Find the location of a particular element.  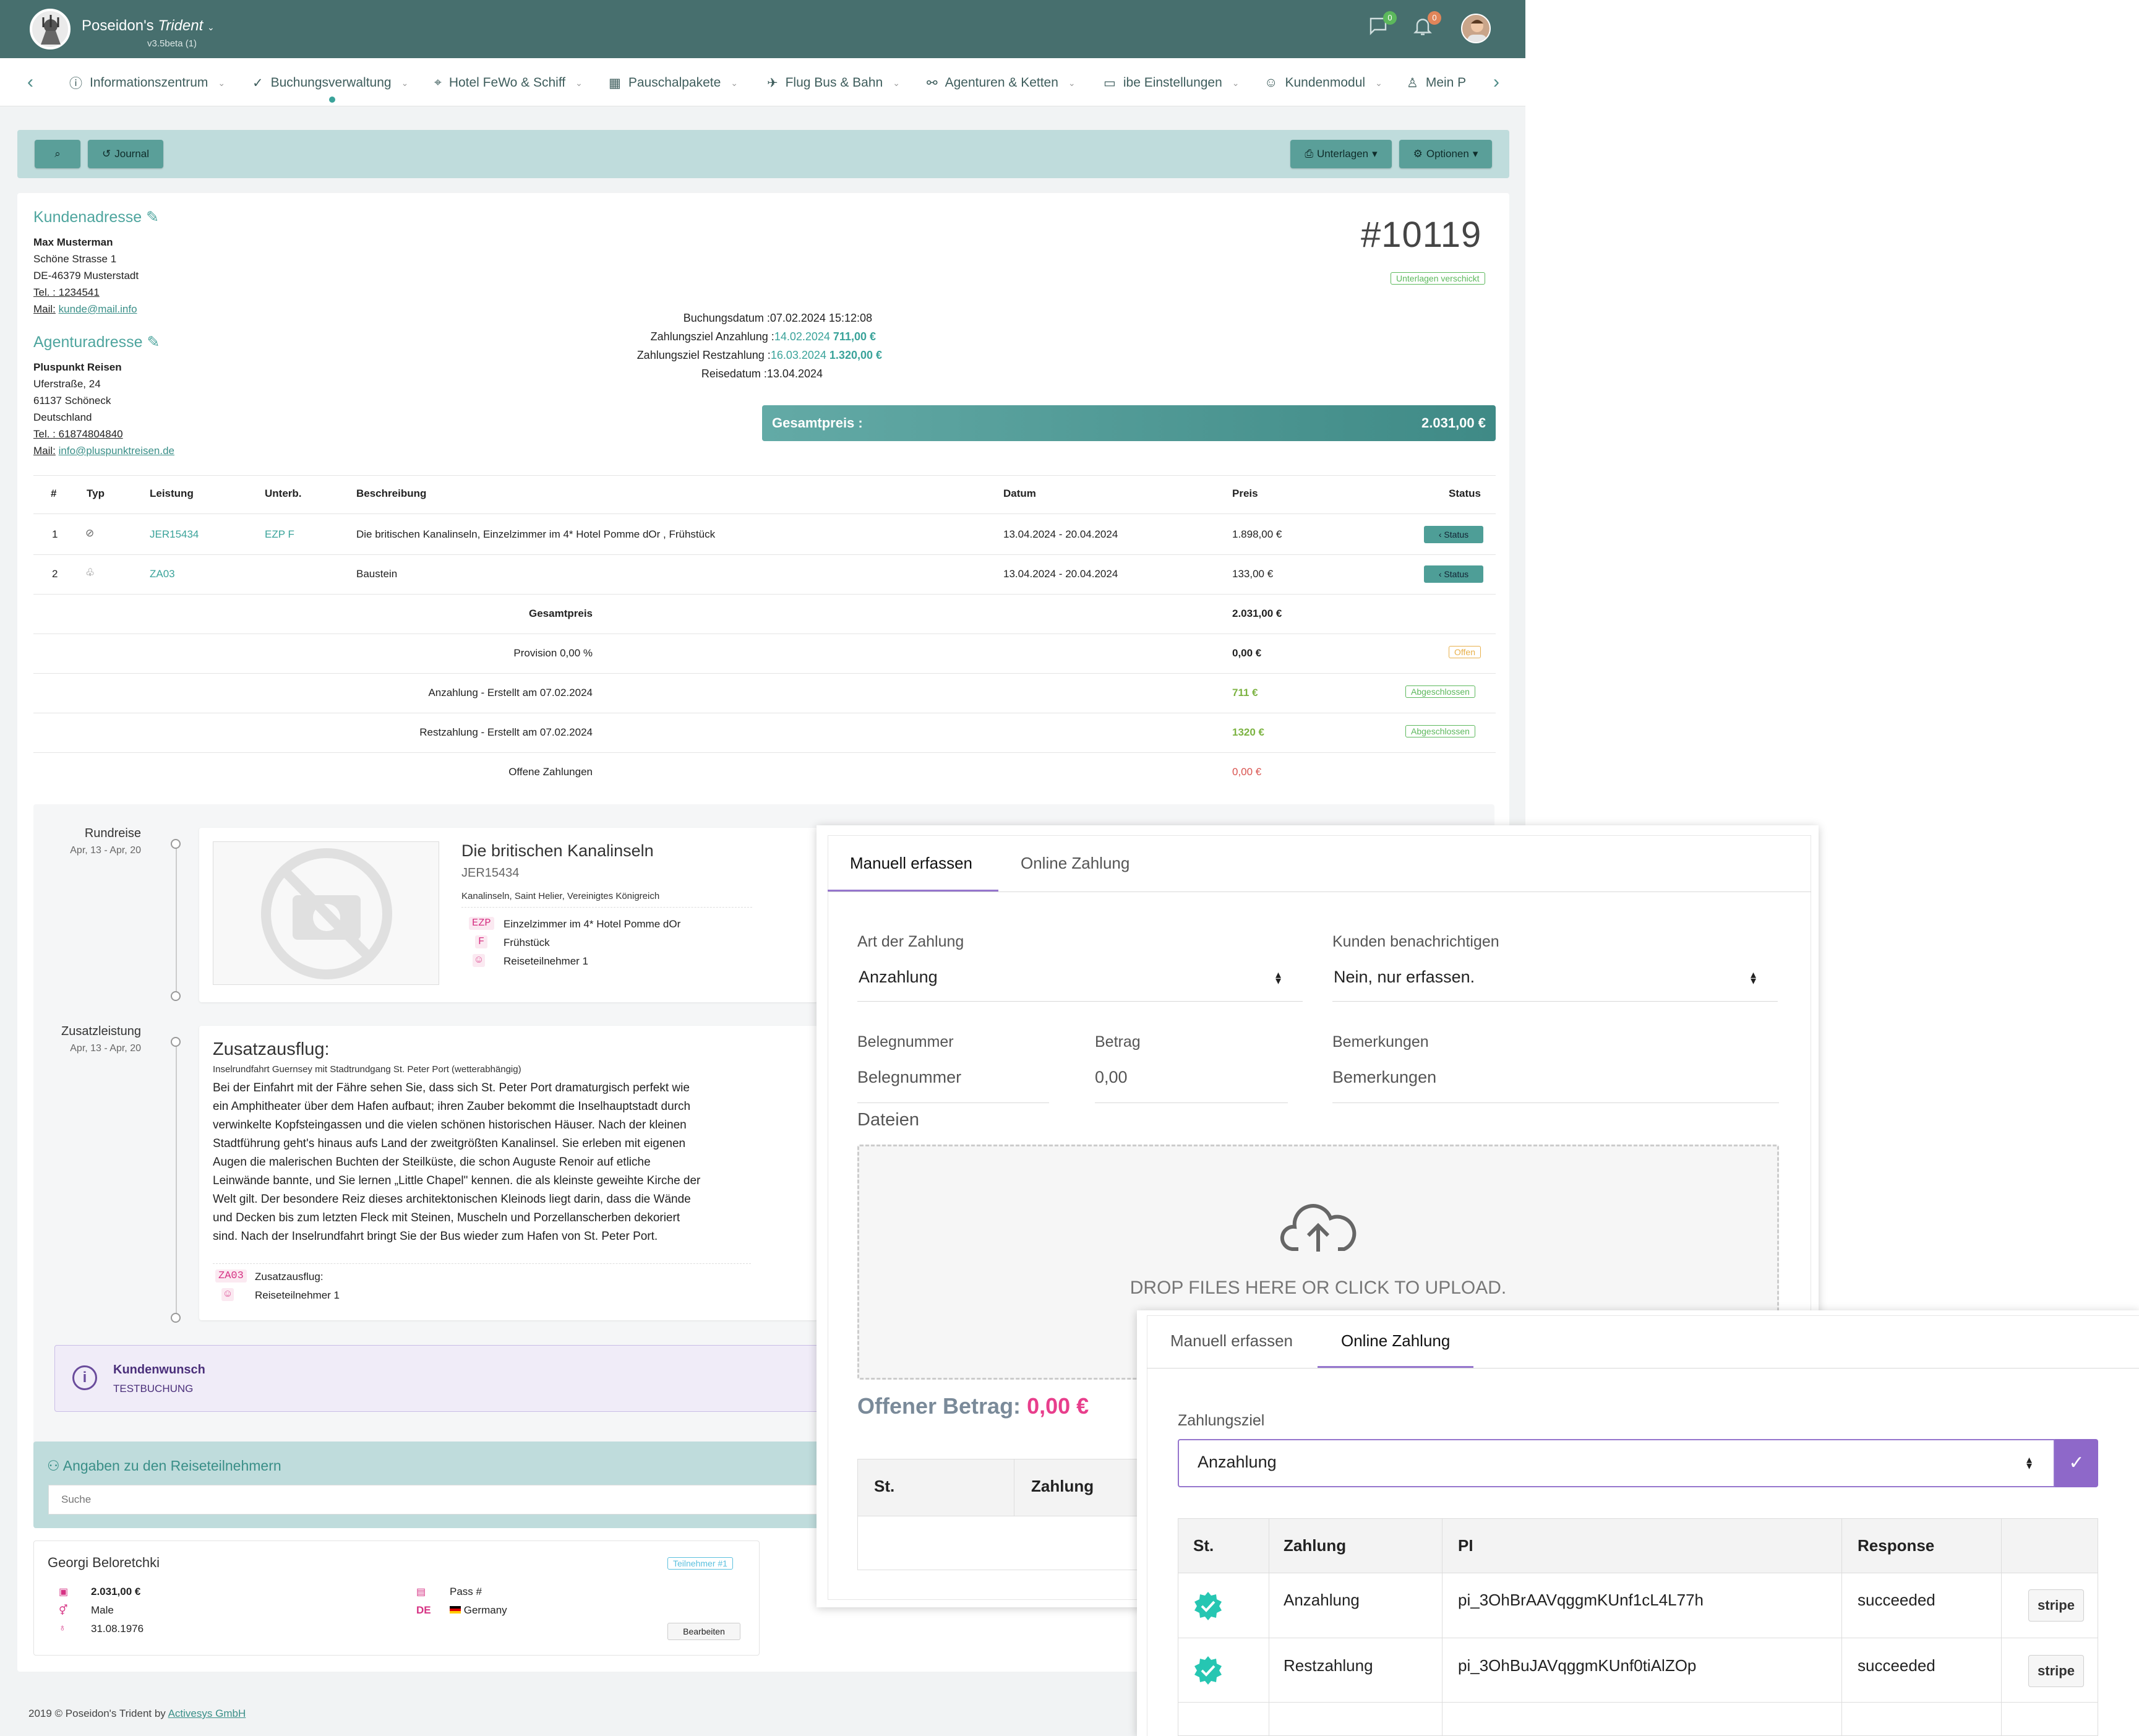

total-value: 2.031,00 € is located at coordinates (1453, 423).